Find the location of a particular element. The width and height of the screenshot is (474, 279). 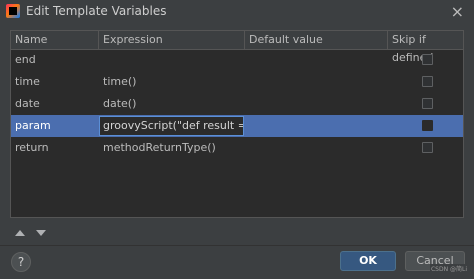

table-row: return methodReturnType() is located at coordinates (237, 148).